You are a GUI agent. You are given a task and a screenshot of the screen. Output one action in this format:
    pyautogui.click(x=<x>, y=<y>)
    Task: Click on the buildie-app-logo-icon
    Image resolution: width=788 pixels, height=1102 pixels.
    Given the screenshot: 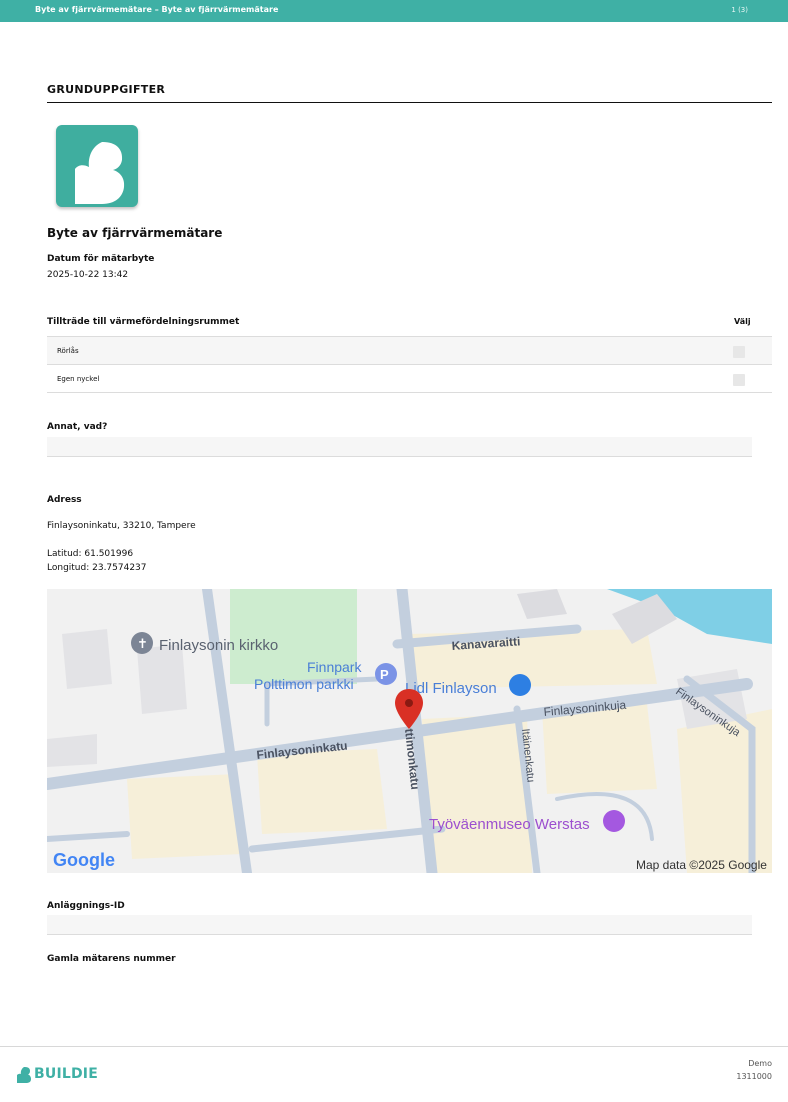 What is the action you would take?
    pyautogui.click(x=97, y=166)
    